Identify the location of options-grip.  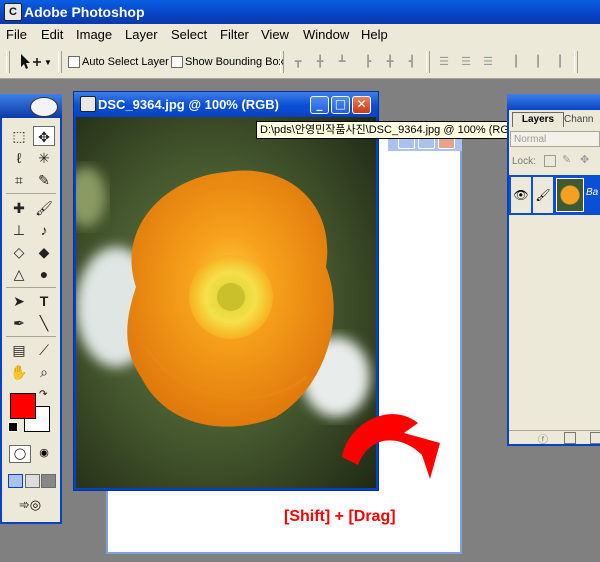
(8, 62).